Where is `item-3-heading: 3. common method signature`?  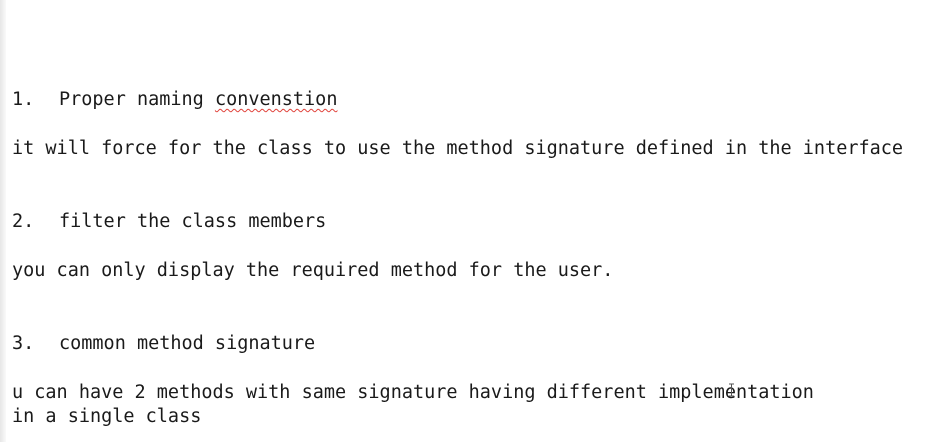
item-3-heading: 3. common method signature is located at coordinates (163, 344).